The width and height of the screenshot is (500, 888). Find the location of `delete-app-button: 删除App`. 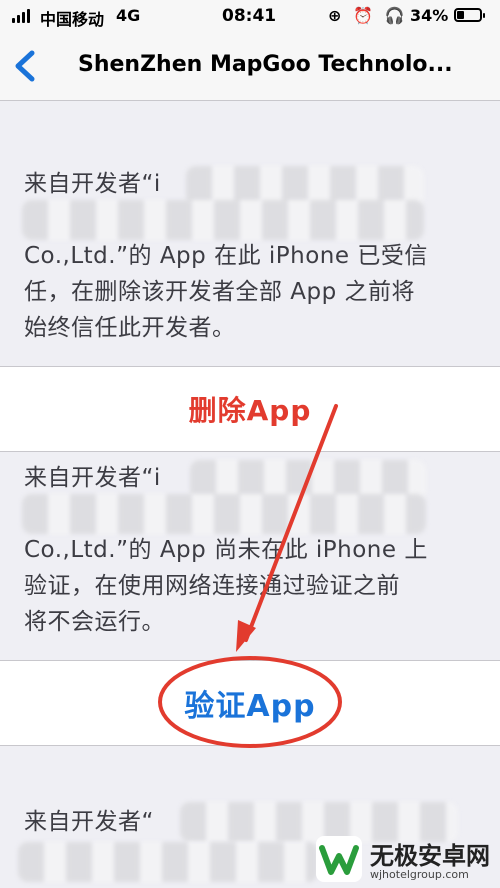

delete-app-button: 删除App is located at coordinates (250, 409).